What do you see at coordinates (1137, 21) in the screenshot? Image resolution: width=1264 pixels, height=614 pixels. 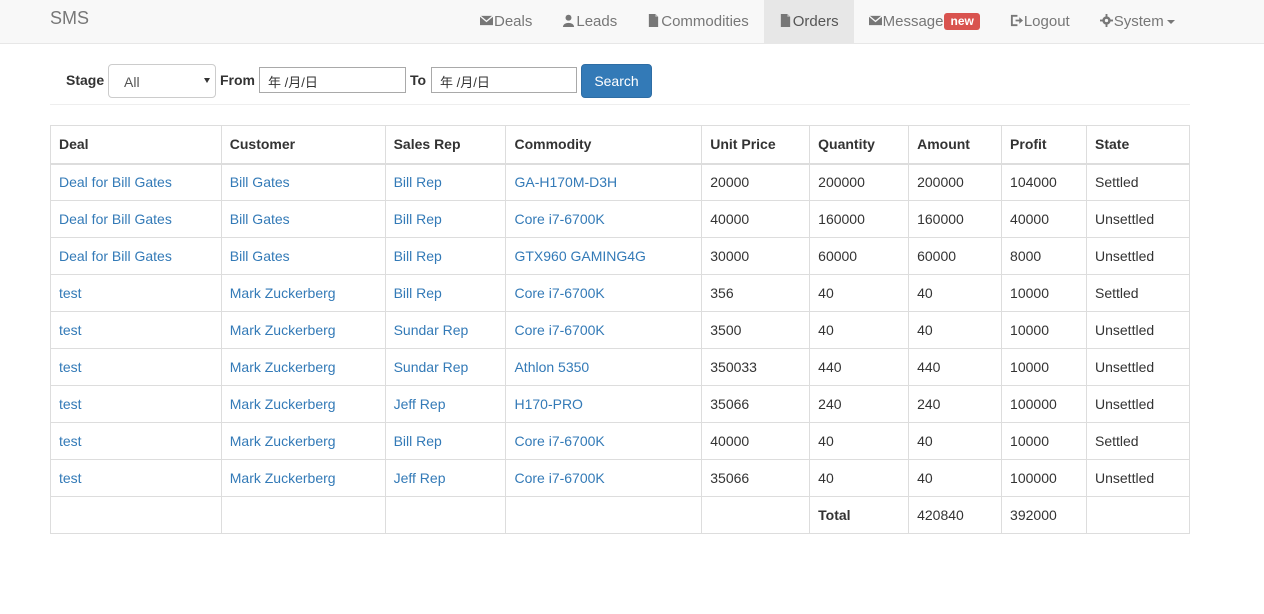 I see `nav-item-system: System` at bounding box center [1137, 21].